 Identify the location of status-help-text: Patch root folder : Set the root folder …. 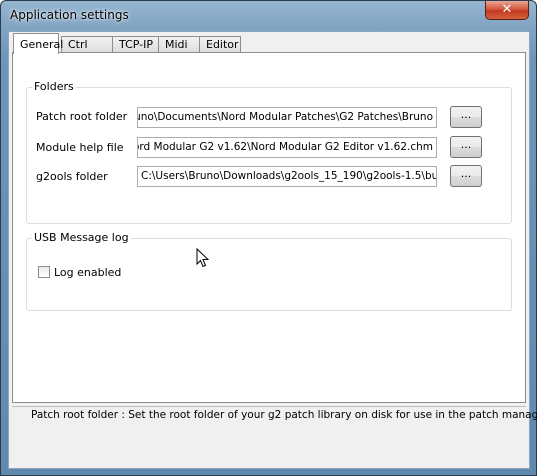
(284, 415).